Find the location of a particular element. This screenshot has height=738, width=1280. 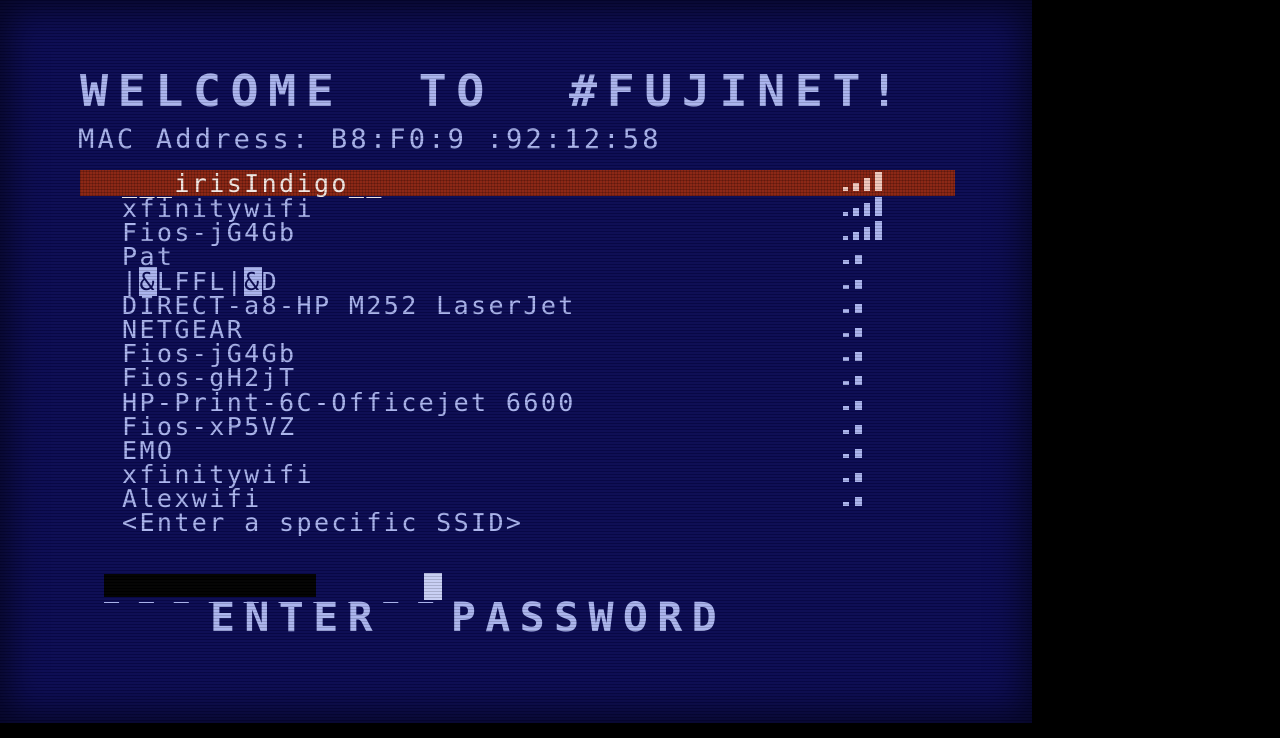

enter-password-prompt: ENTER PASSWORD is located at coordinates (468, 618).